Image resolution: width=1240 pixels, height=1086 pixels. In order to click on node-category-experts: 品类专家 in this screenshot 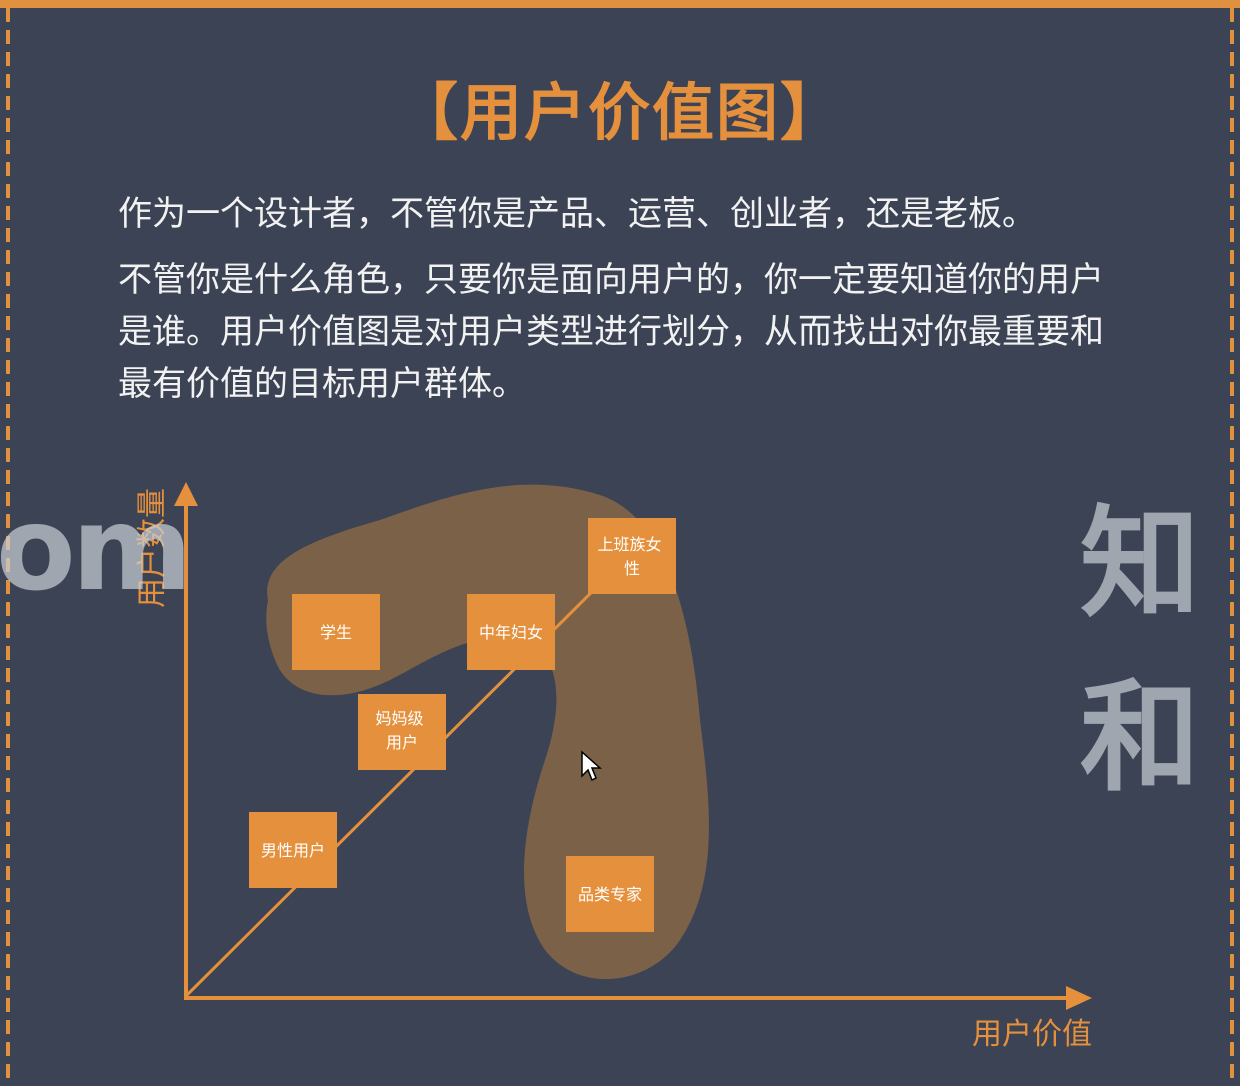, I will do `click(610, 894)`.